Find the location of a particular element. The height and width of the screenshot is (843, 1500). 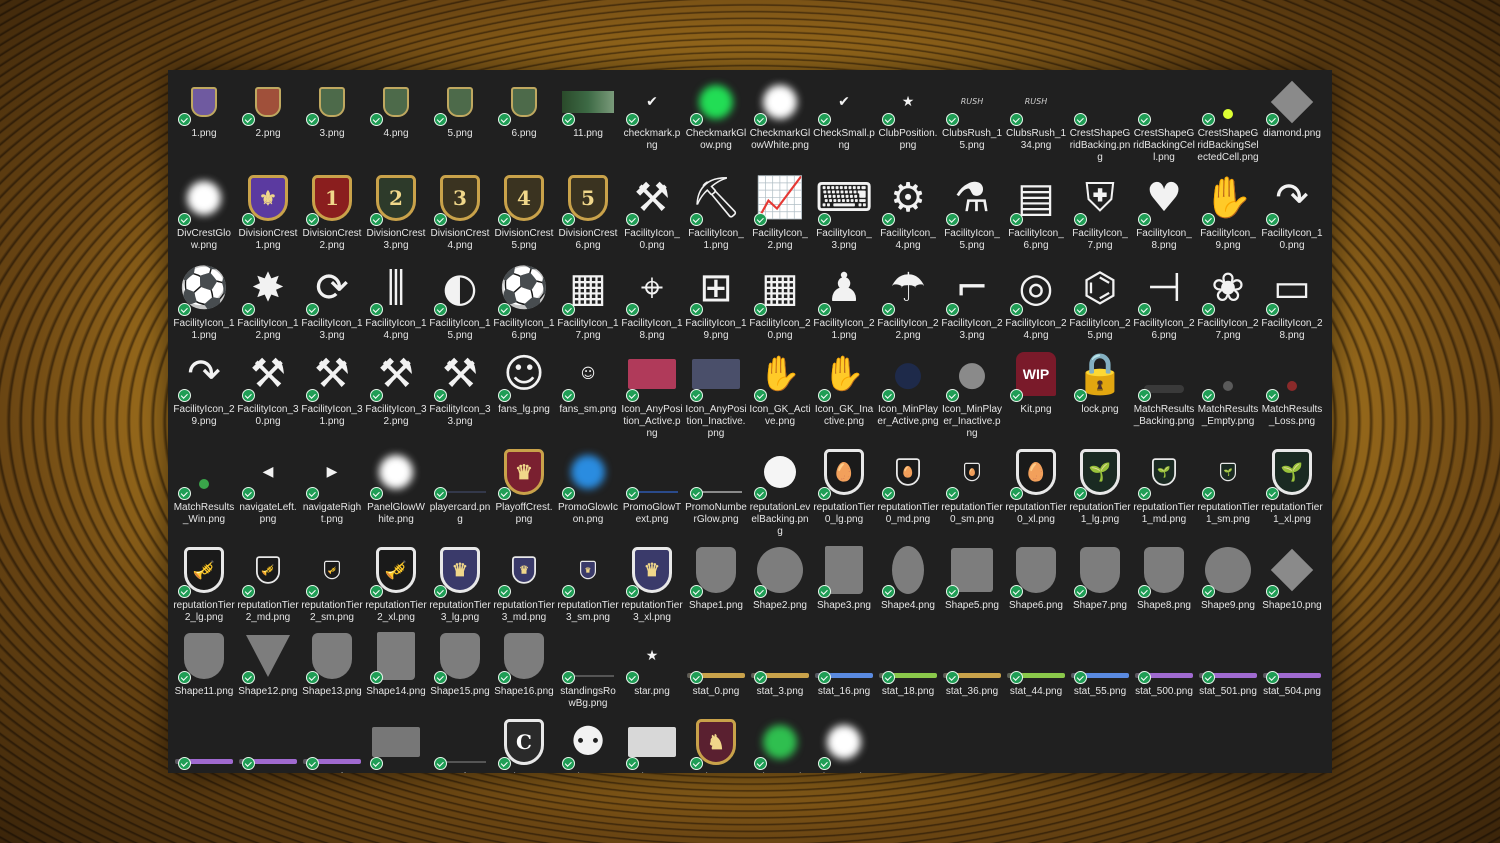

file-item: ❀ FacilityIcon_27.png is located at coordinates (1228, 299).